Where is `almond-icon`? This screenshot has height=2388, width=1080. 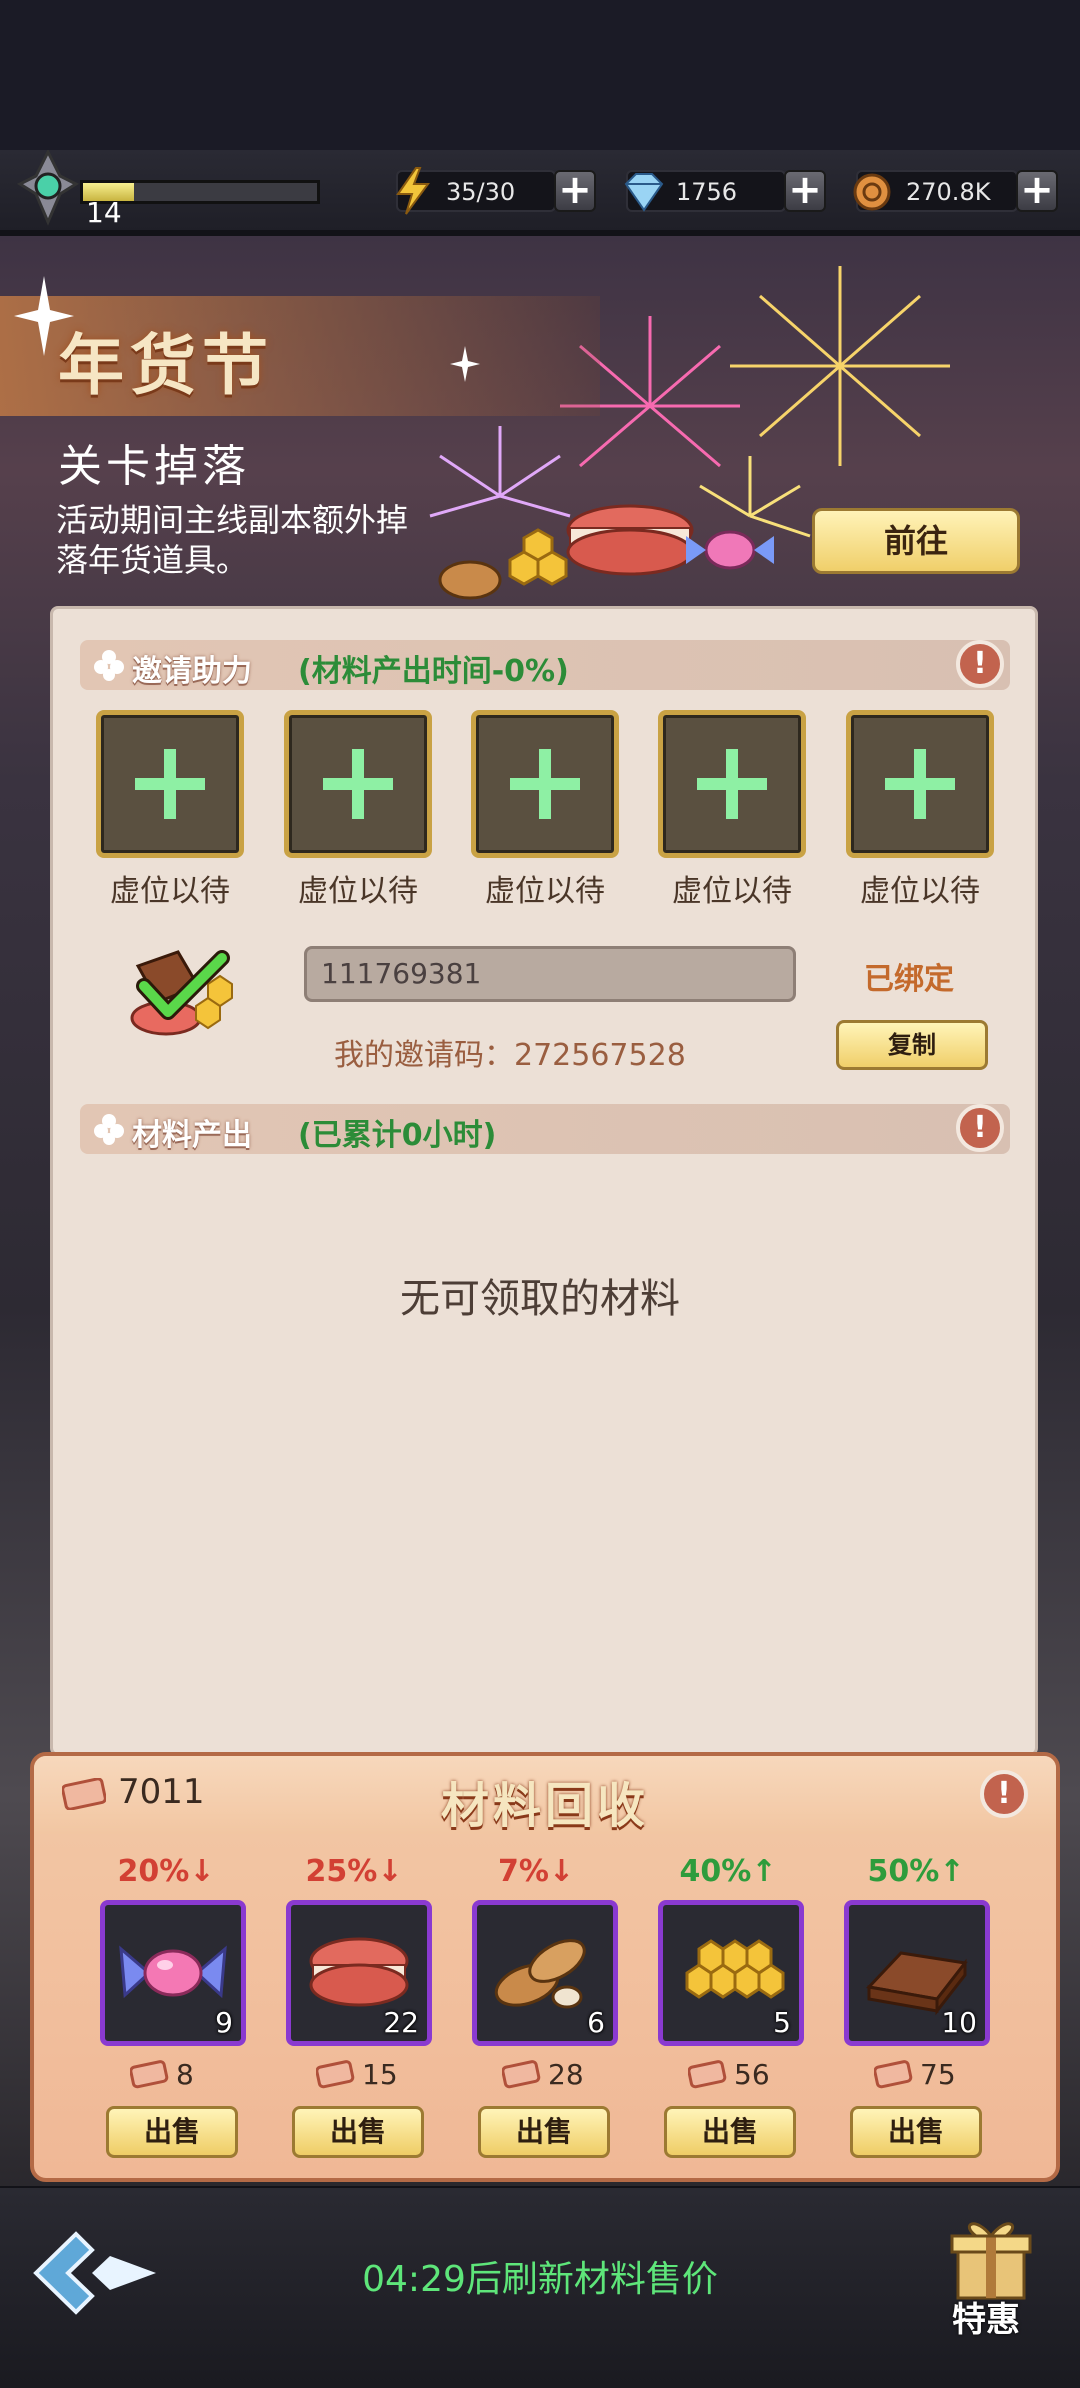
almond-icon is located at coordinates (540, 1974).